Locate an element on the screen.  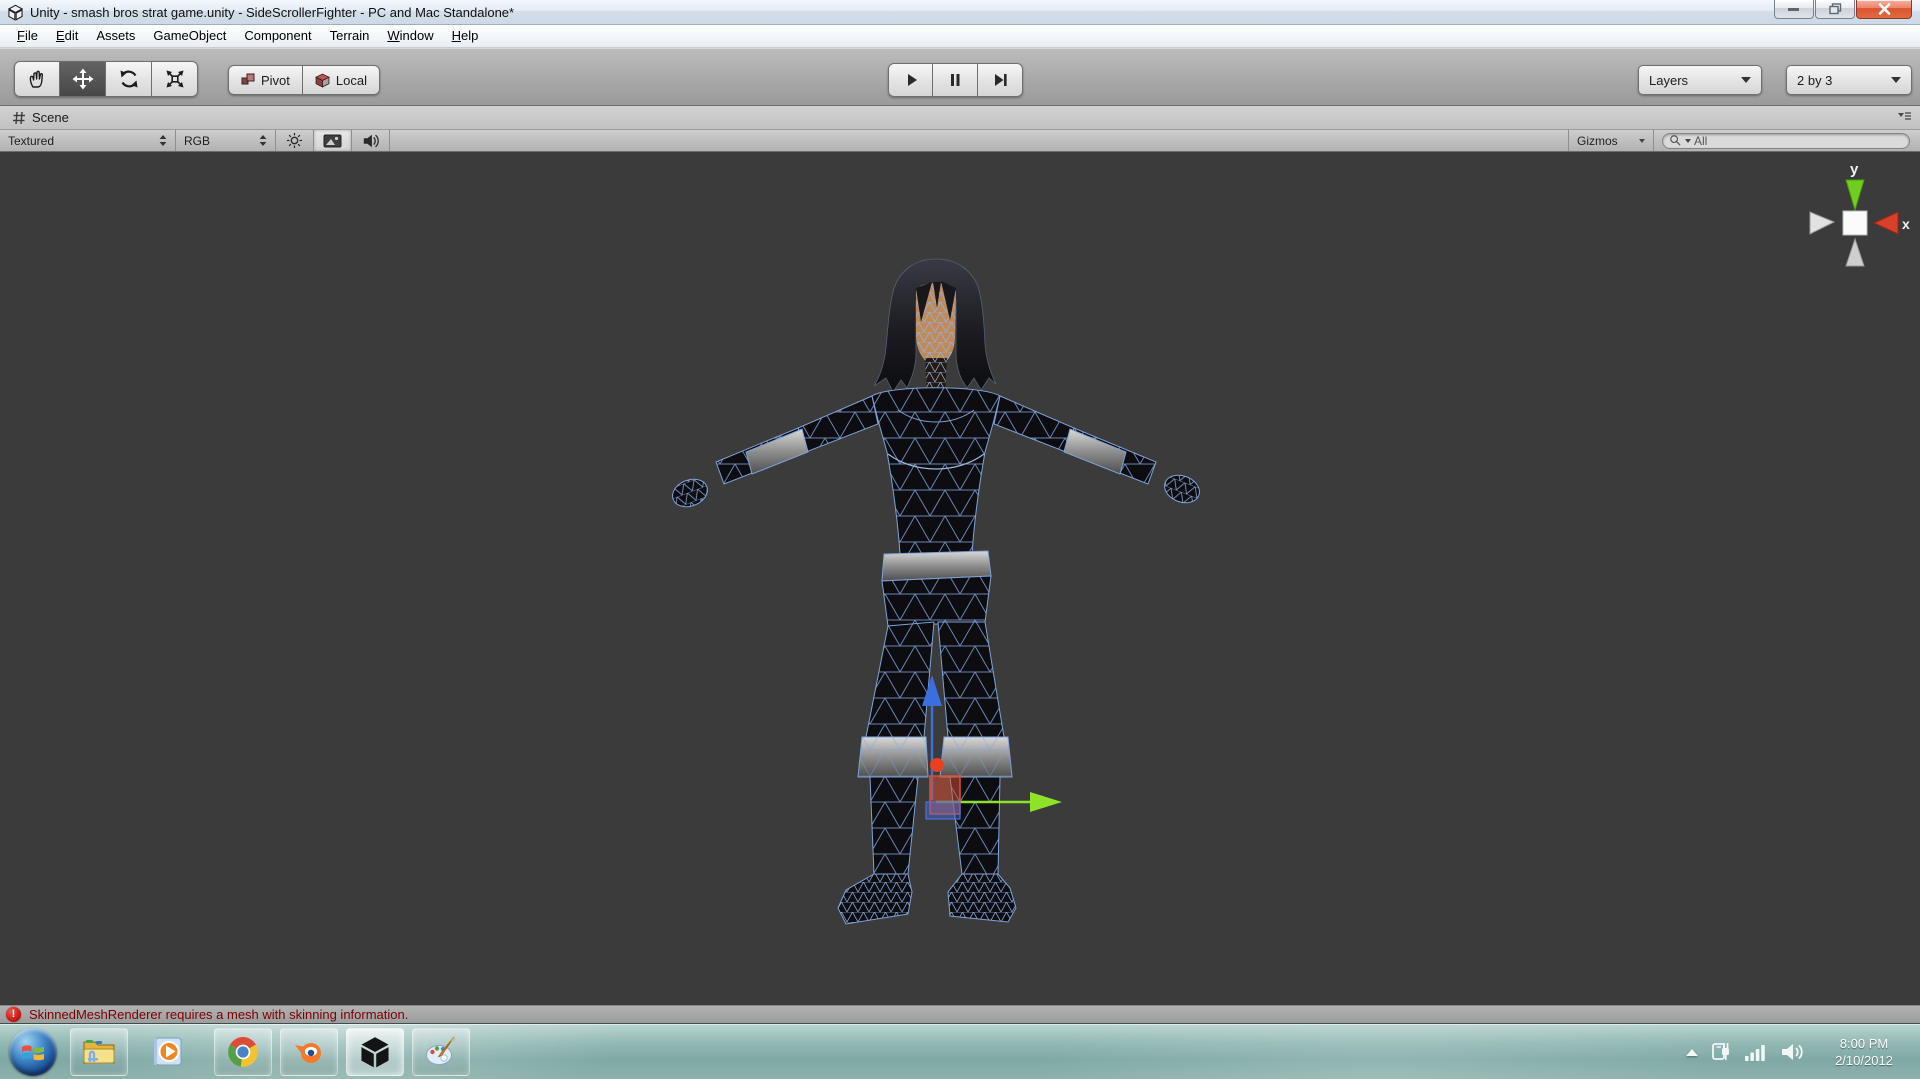
move-icon is located at coordinates (82, 79).